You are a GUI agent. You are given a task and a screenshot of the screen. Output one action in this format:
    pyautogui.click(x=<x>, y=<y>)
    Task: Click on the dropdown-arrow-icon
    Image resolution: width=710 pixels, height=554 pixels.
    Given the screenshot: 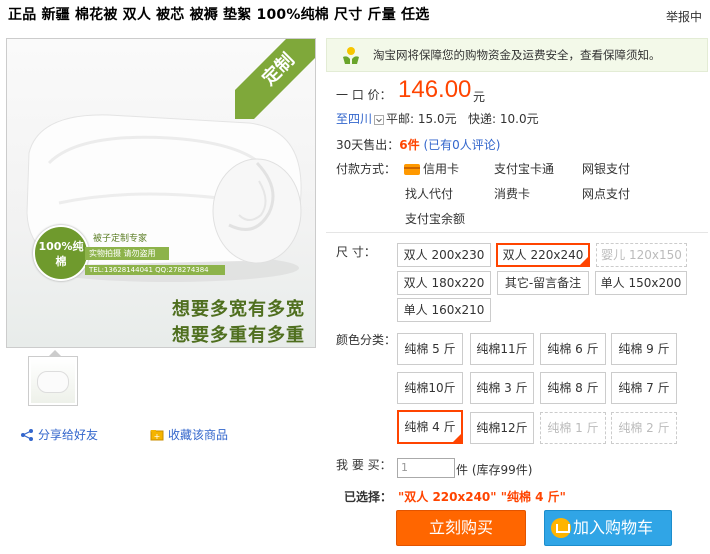 What is the action you would take?
    pyautogui.click(x=379, y=119)
    